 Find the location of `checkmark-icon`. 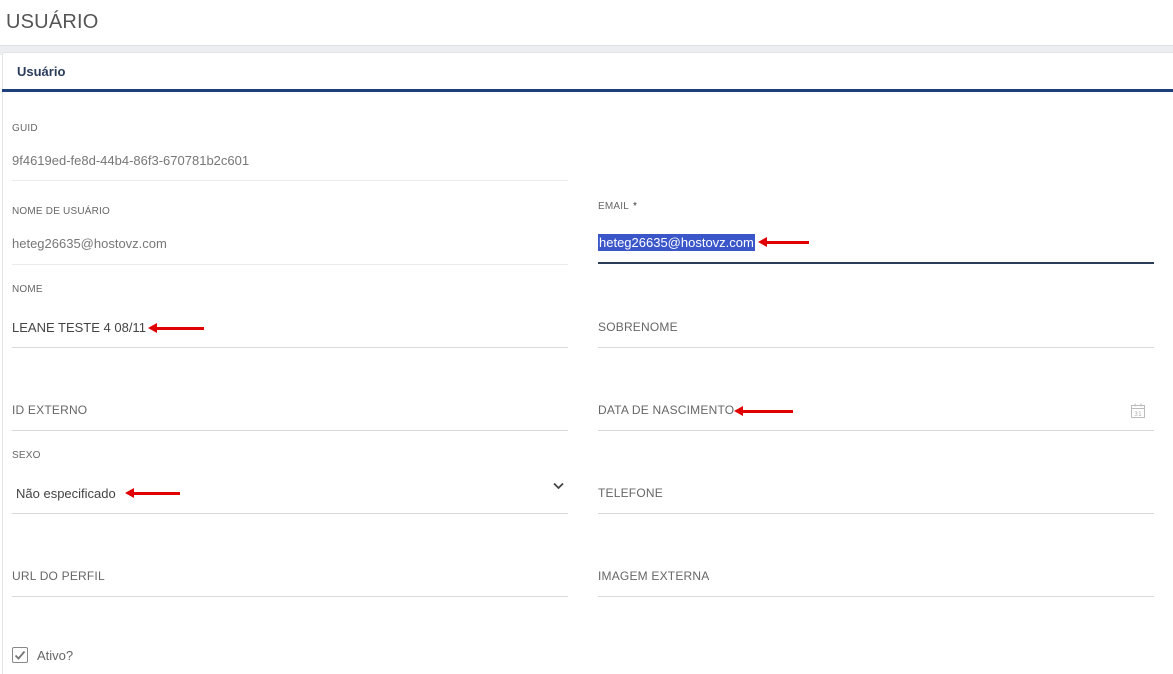

checkmark-icon is located at coordinates (20, 655).